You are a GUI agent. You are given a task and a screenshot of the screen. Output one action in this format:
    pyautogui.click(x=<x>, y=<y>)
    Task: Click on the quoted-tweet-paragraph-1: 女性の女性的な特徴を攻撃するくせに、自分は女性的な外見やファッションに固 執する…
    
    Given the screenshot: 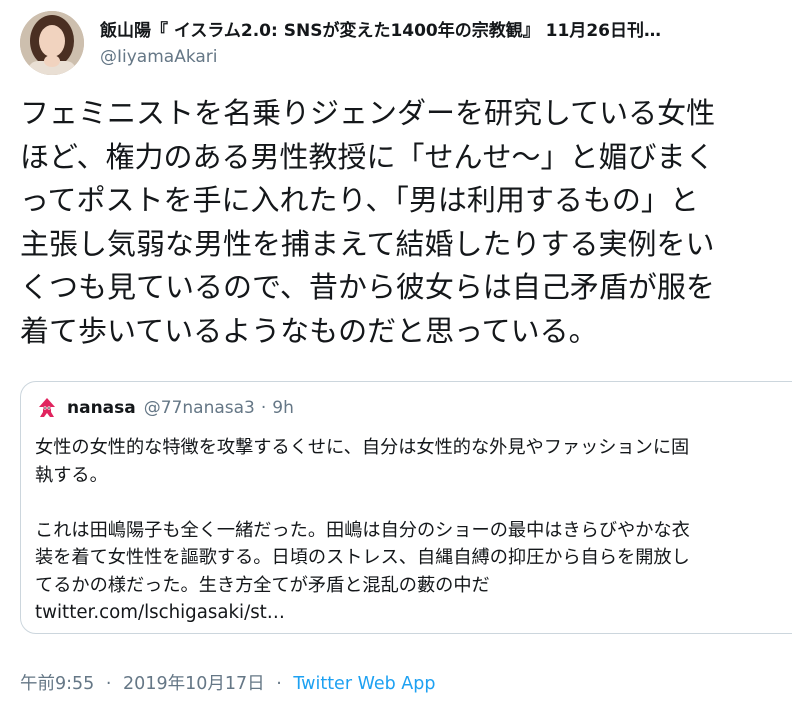 What is the action you would take?
    pyautogui.click(x=362, y=461)
    